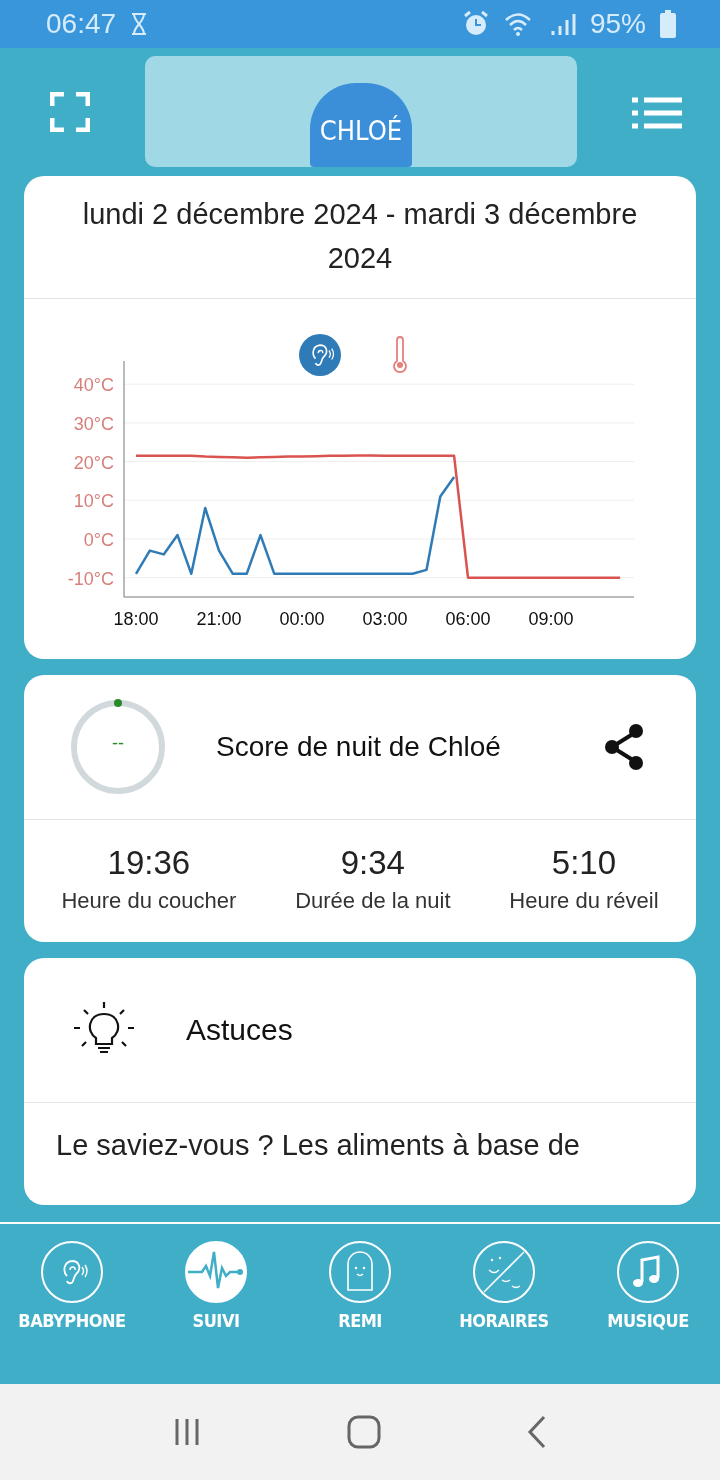  Describe the element at coordinates (219, 619) in the screenshot. I see `x-tick-label: 21:00` at that location.